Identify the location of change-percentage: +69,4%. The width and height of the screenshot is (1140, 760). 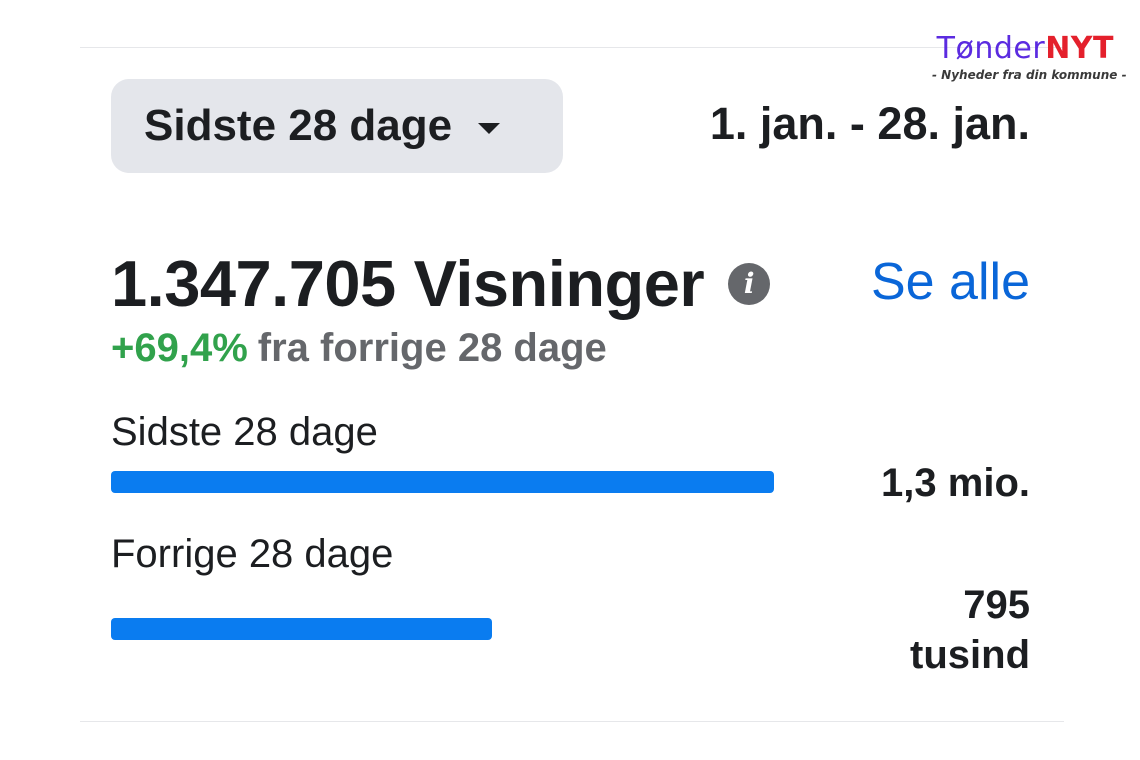
(179, 348).